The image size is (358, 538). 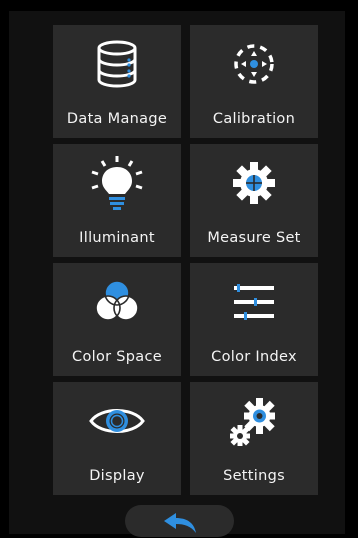 I want to click on tile-color-space: Color Space, so click(x=117, y=319).